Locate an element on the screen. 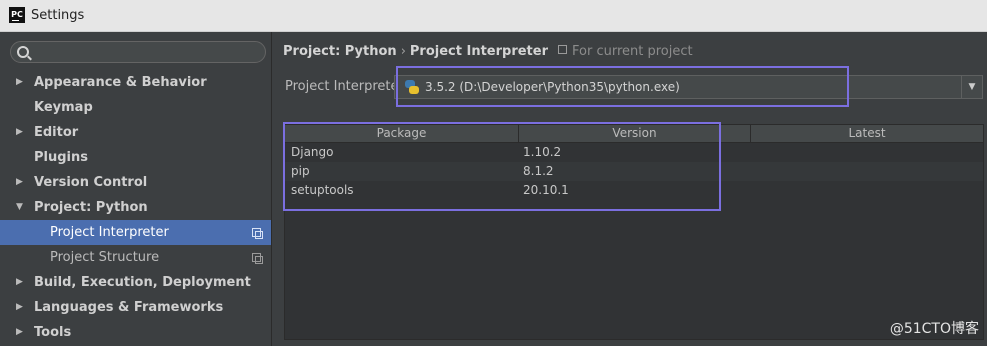  interpreter-label: Project Interpreter: is located at coordinates (347, 86).